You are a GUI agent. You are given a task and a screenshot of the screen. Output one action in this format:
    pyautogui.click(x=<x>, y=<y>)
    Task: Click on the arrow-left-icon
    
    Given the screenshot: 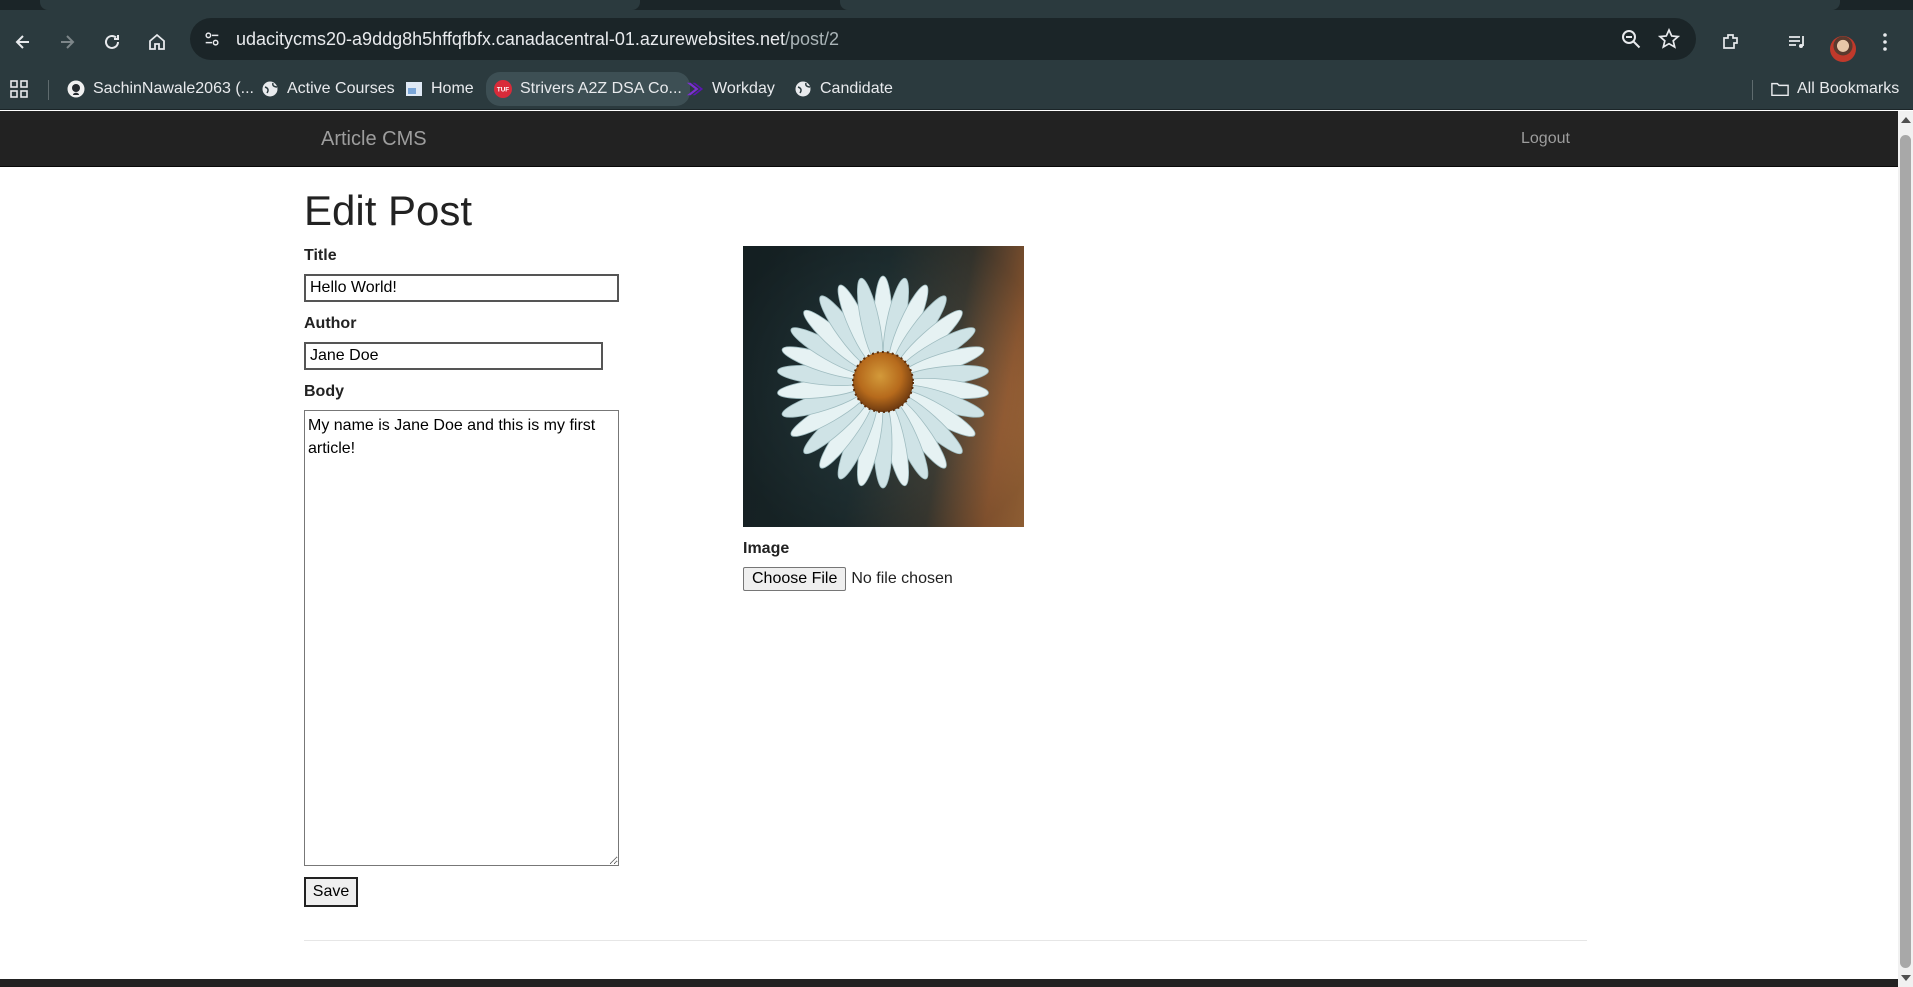 What is the action you would take?
    pyautogui.click(x=22, y=42)
    